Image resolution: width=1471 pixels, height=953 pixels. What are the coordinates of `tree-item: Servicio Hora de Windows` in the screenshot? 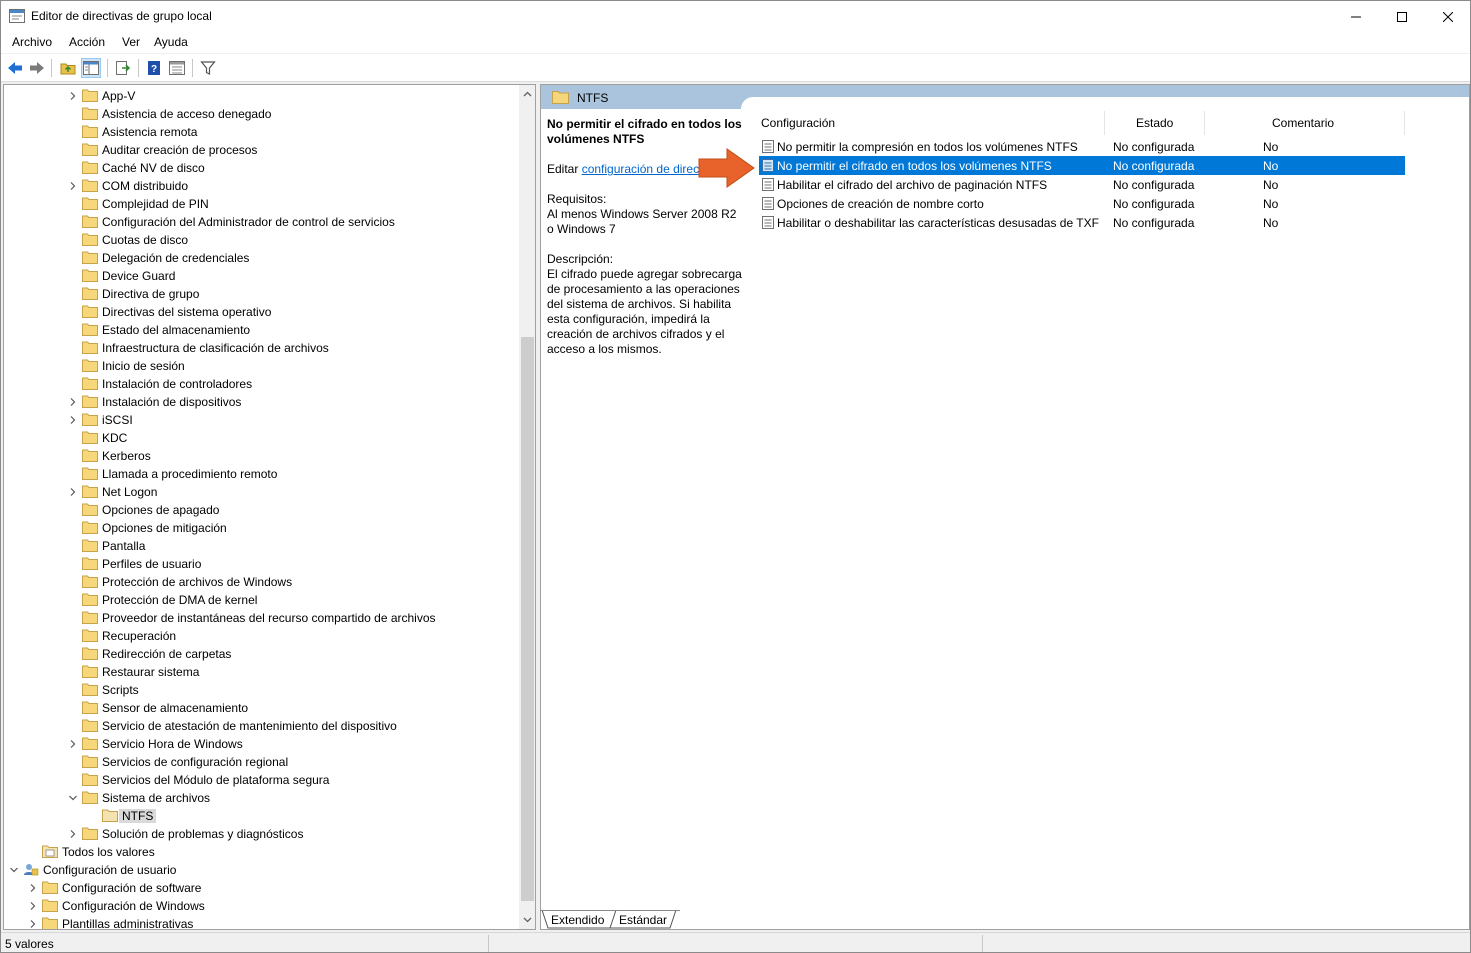 It's located at (261, 744).